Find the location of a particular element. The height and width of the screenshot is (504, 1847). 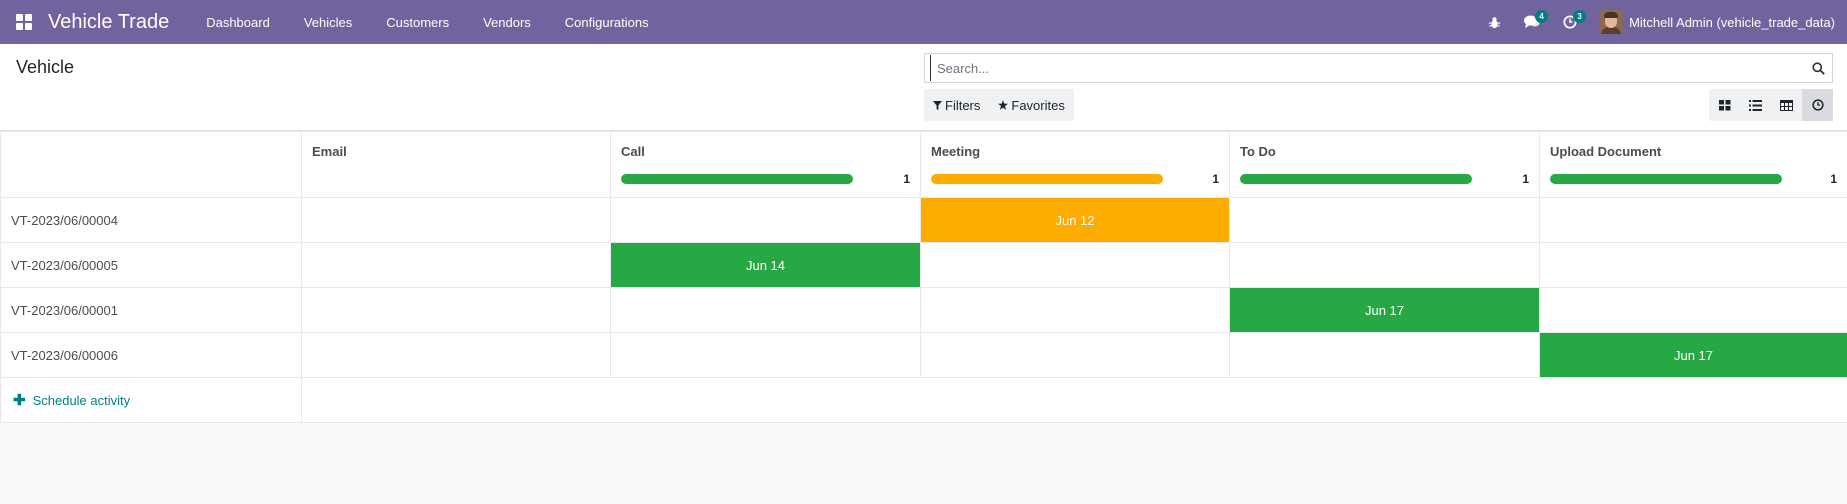

apps-menu-icon is located at coordinates (24, 22).